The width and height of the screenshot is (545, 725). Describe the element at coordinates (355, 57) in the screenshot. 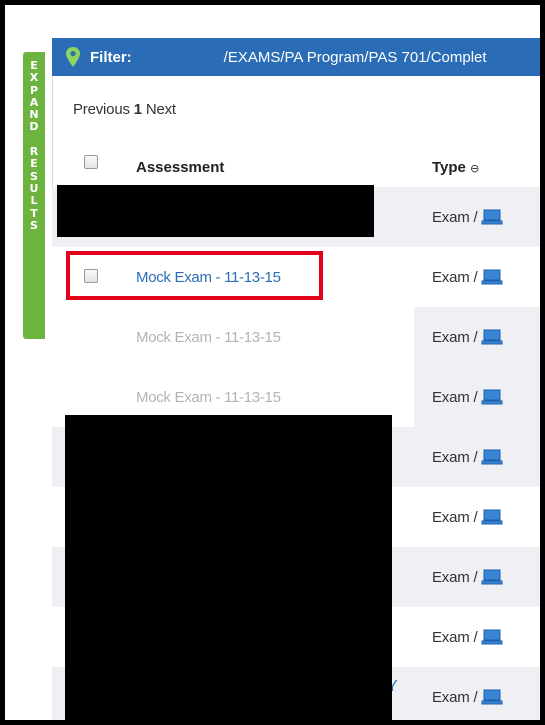

I see `filter-path: /EXAMS/PA Program/PAS 701/Complet` at that location.